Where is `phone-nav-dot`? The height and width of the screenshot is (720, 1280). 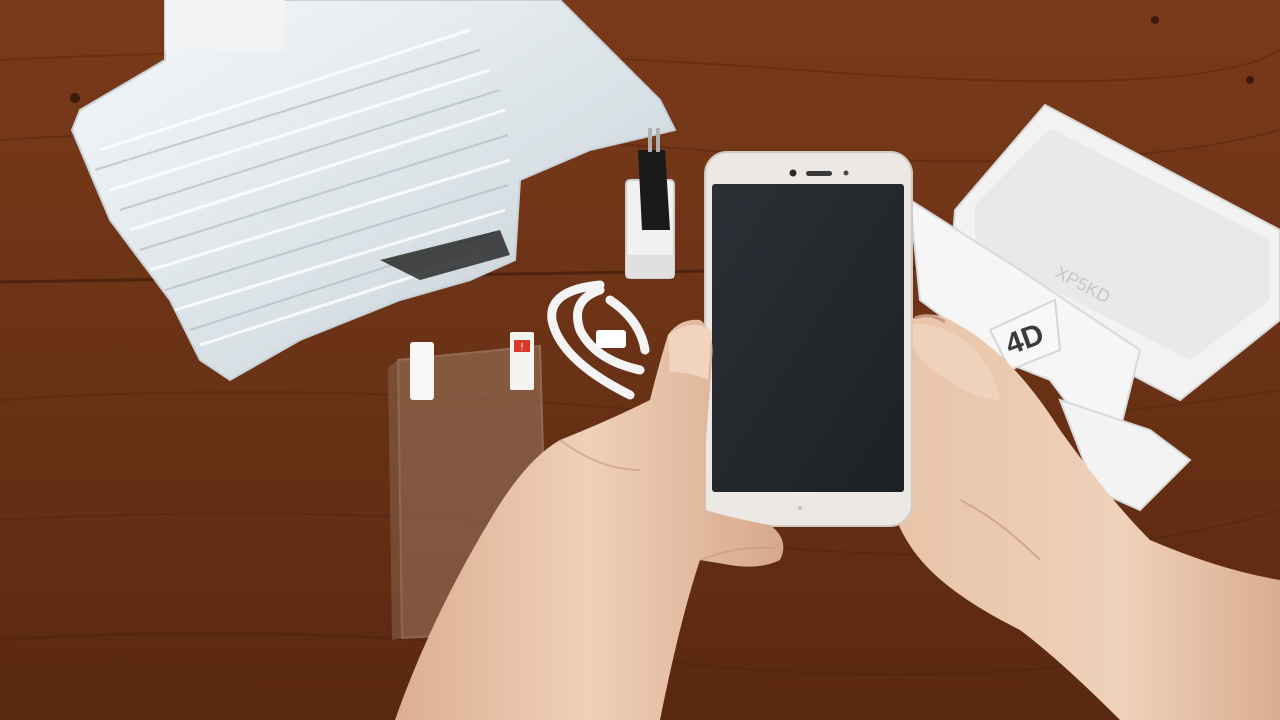
phone-nav-dot is located at coordinates (800, 508).